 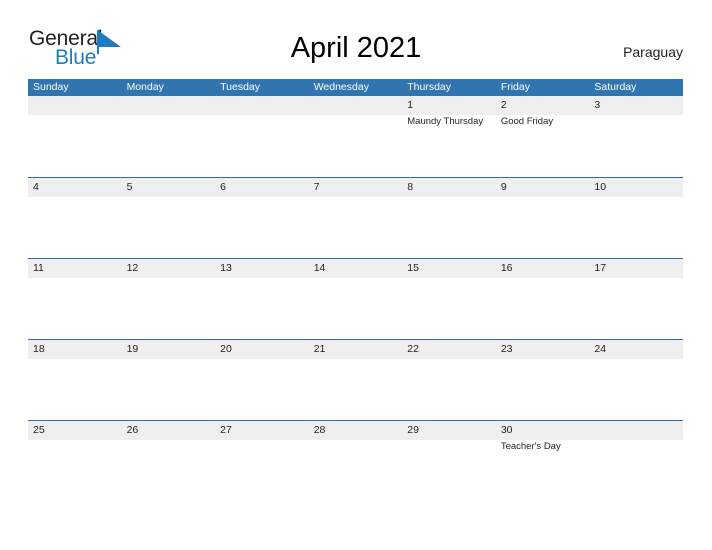 What do you see at coordinates (262, 461) in the screenshot?
I see `day-cell: 27` at bounding box center [262, 461].